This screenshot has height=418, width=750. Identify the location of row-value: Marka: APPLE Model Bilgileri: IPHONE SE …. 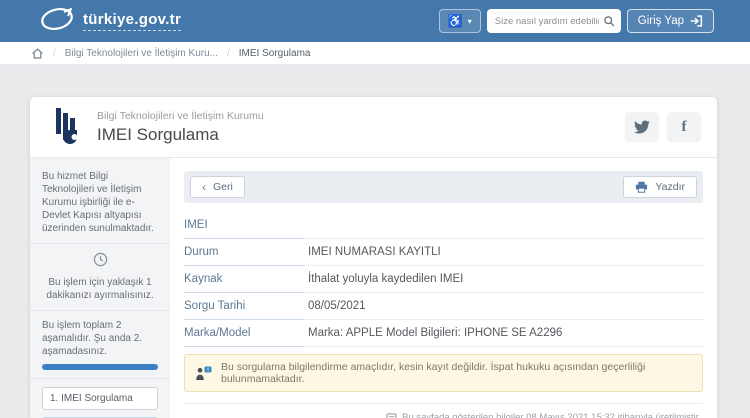
(503, 333).